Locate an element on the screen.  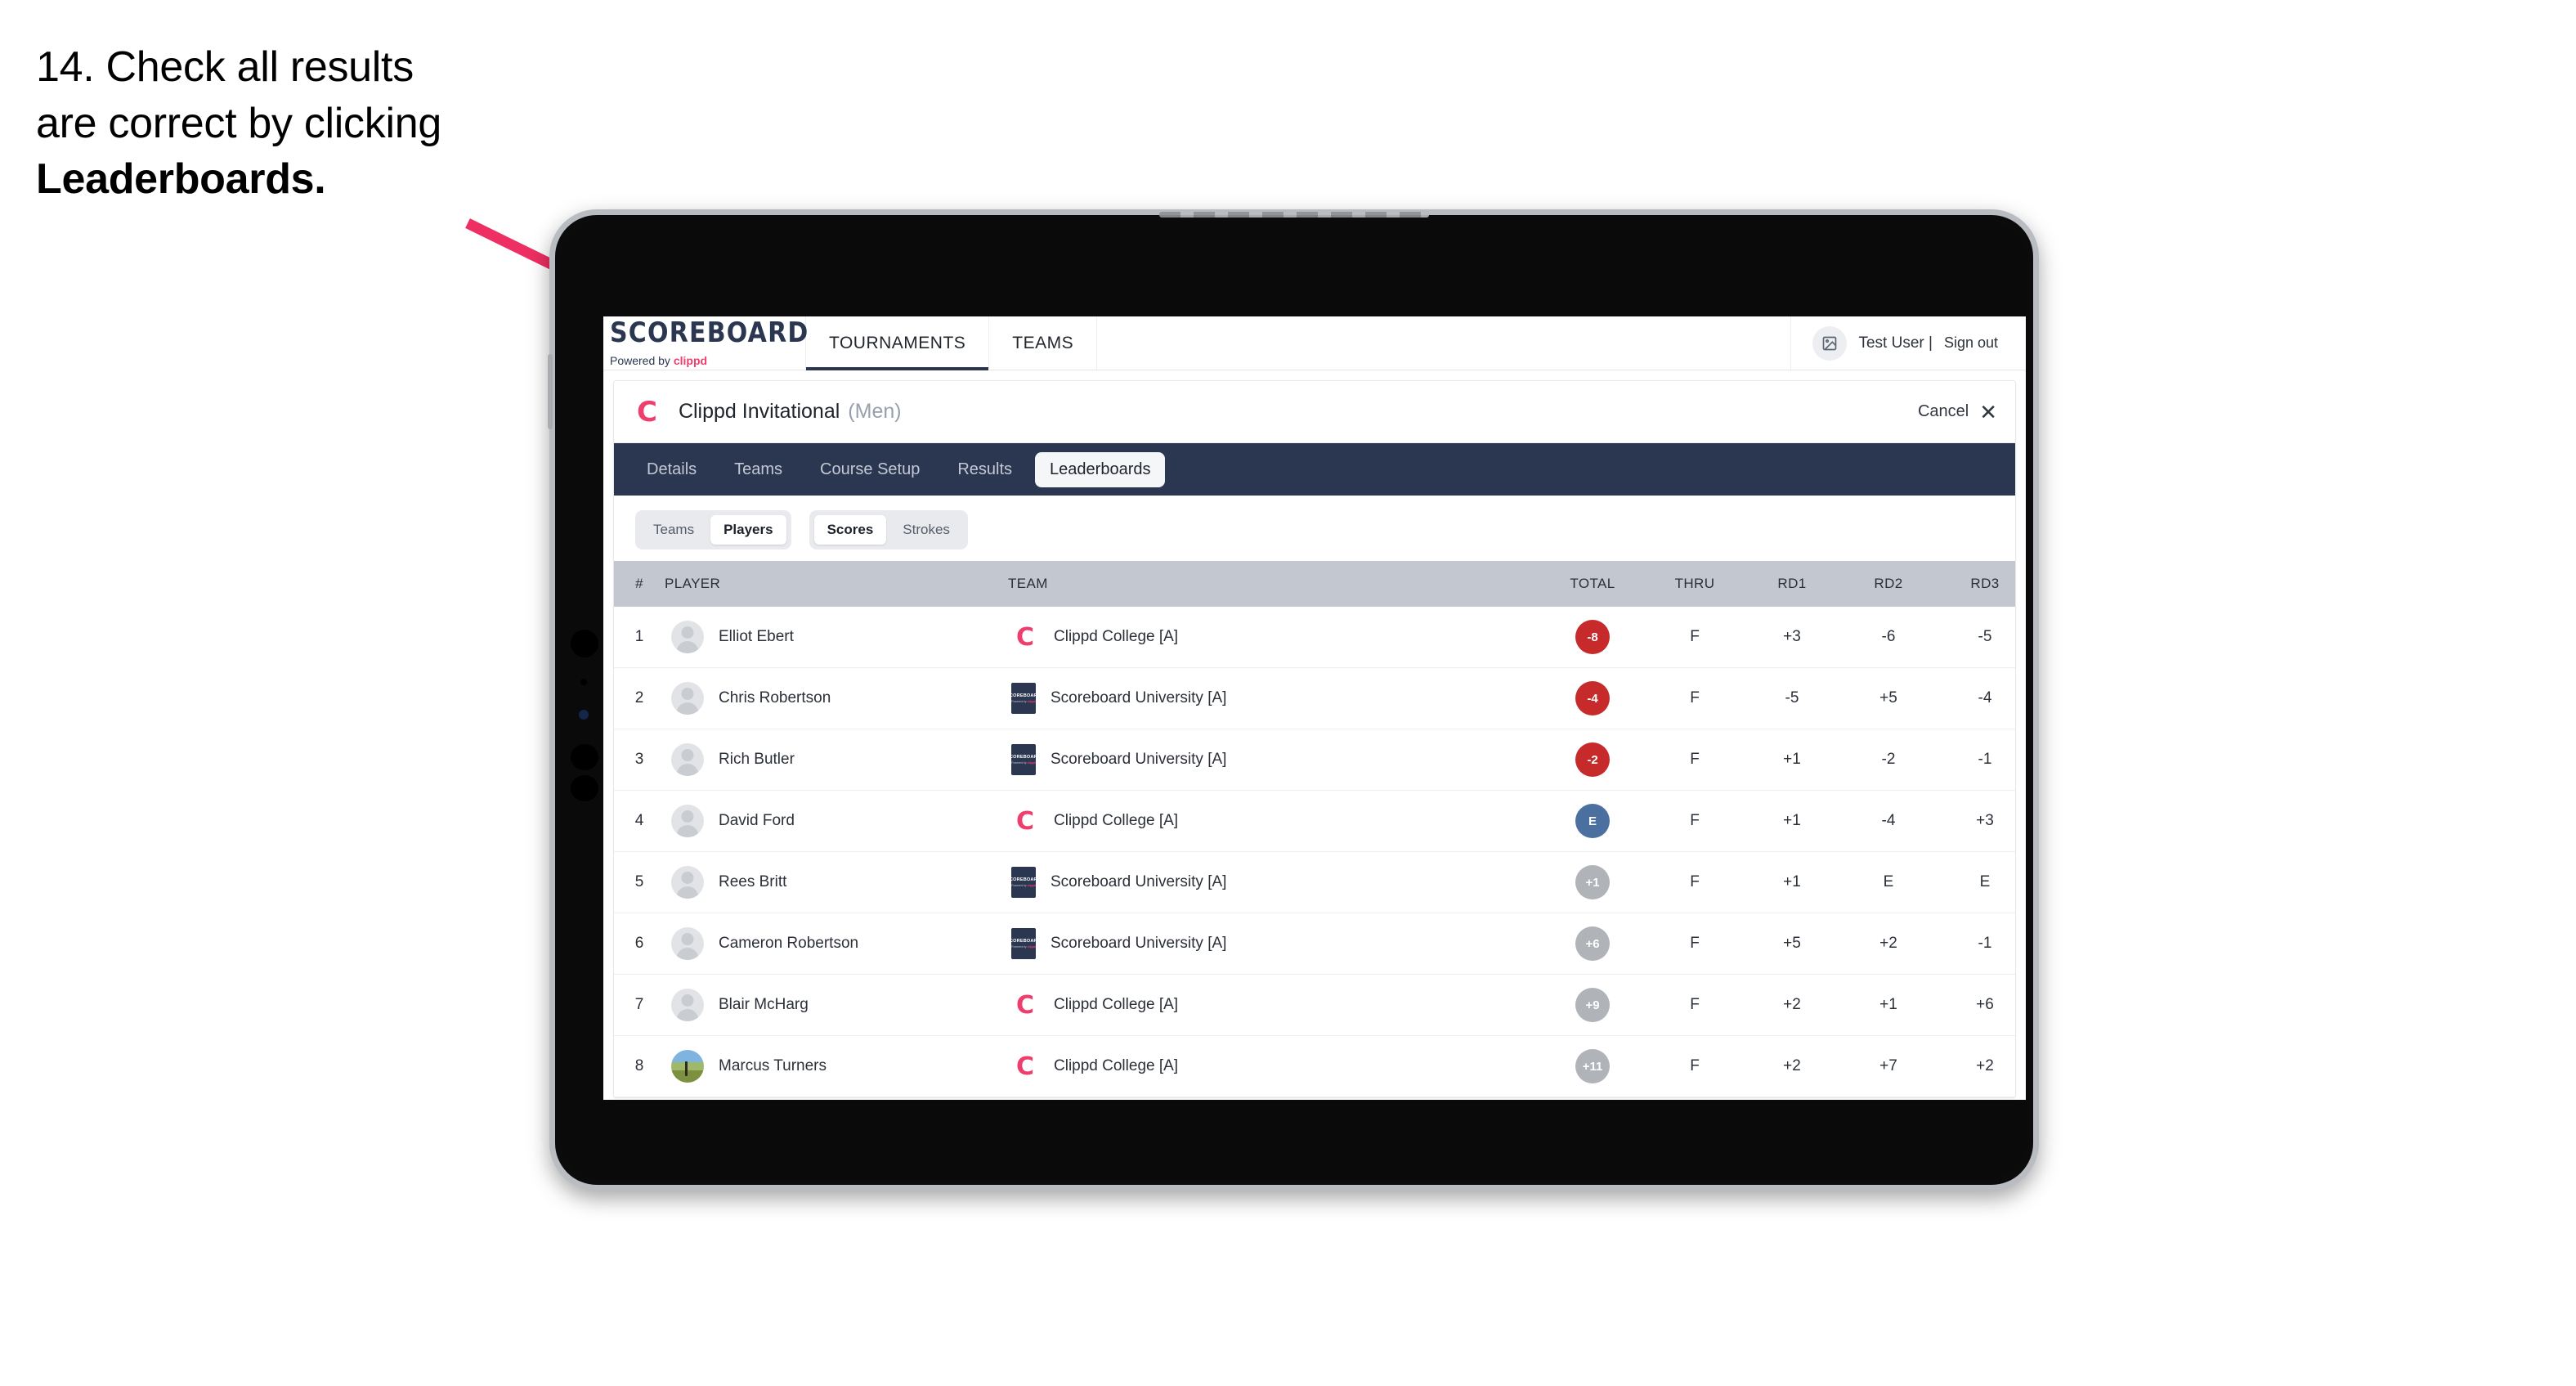
cell-rd2: E is located at coordinates (1889, 882).